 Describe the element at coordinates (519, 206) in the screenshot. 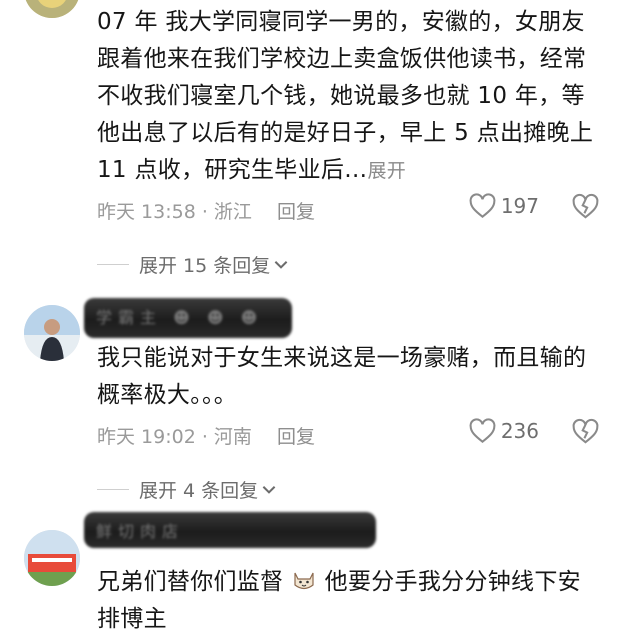

I see `like-count: 197` at that location.